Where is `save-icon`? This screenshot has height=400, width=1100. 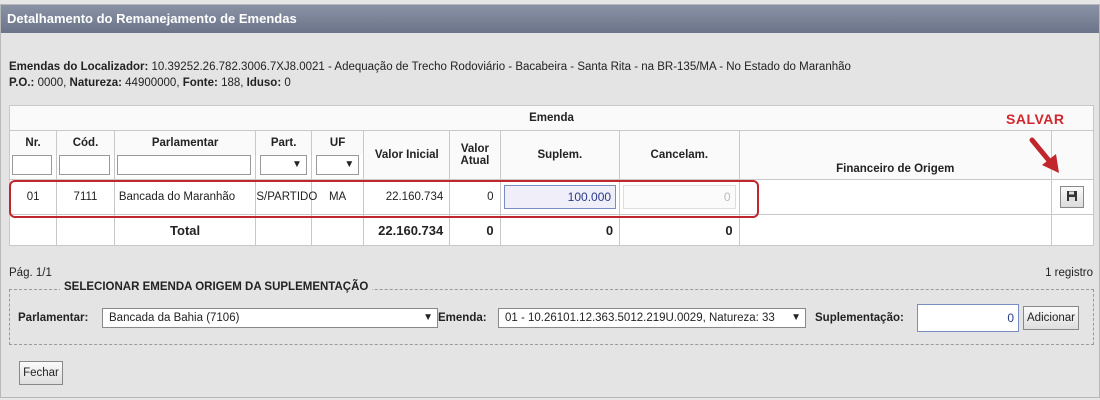
save-icon is located at coordinates (1072, 196).